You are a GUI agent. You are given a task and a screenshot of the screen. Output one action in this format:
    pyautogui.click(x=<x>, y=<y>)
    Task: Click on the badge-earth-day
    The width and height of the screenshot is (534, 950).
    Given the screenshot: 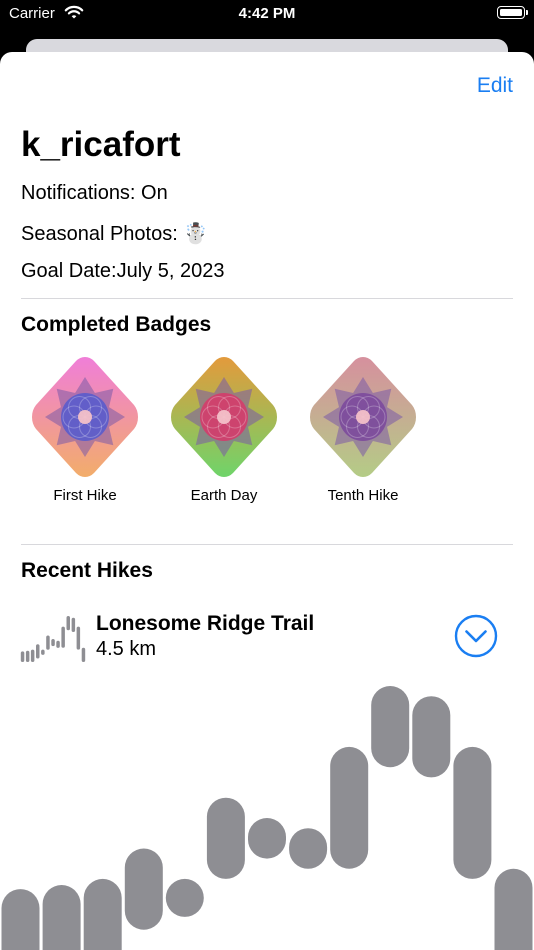 What is the action you would take?
    pyautogui.click(x=224, y=417)
    